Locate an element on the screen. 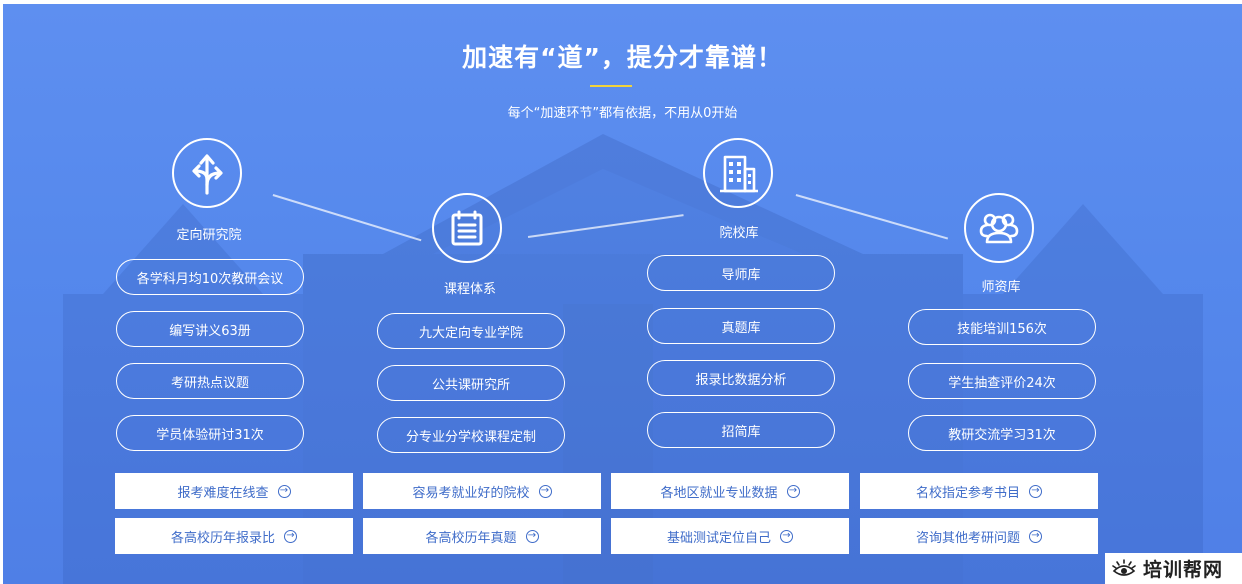  feature-pill: 各学科月均10次教研会议 is located at coordinates (210, 277).